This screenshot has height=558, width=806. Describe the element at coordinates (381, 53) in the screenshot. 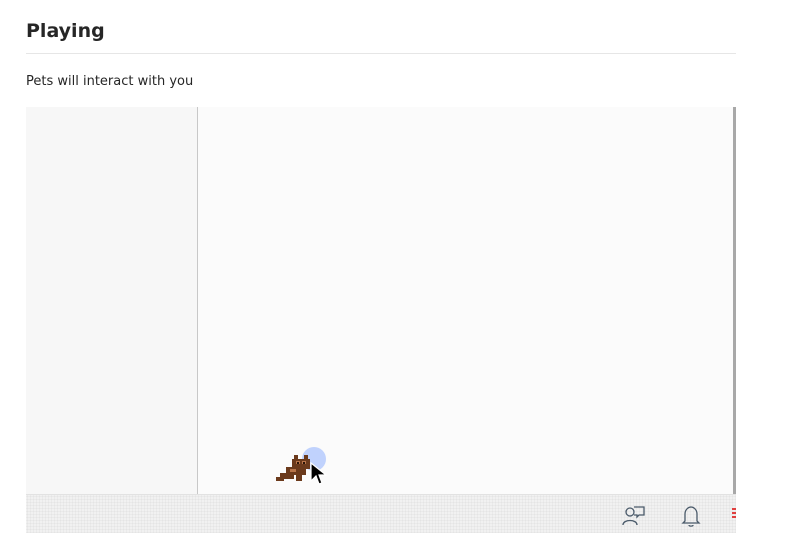

I see `section-divider` at that location.